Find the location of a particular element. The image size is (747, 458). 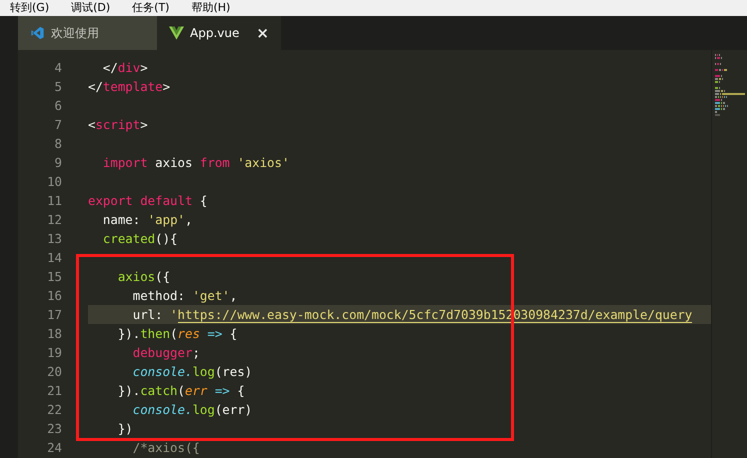

line-number: 10 is located at coordinates (54, 182).